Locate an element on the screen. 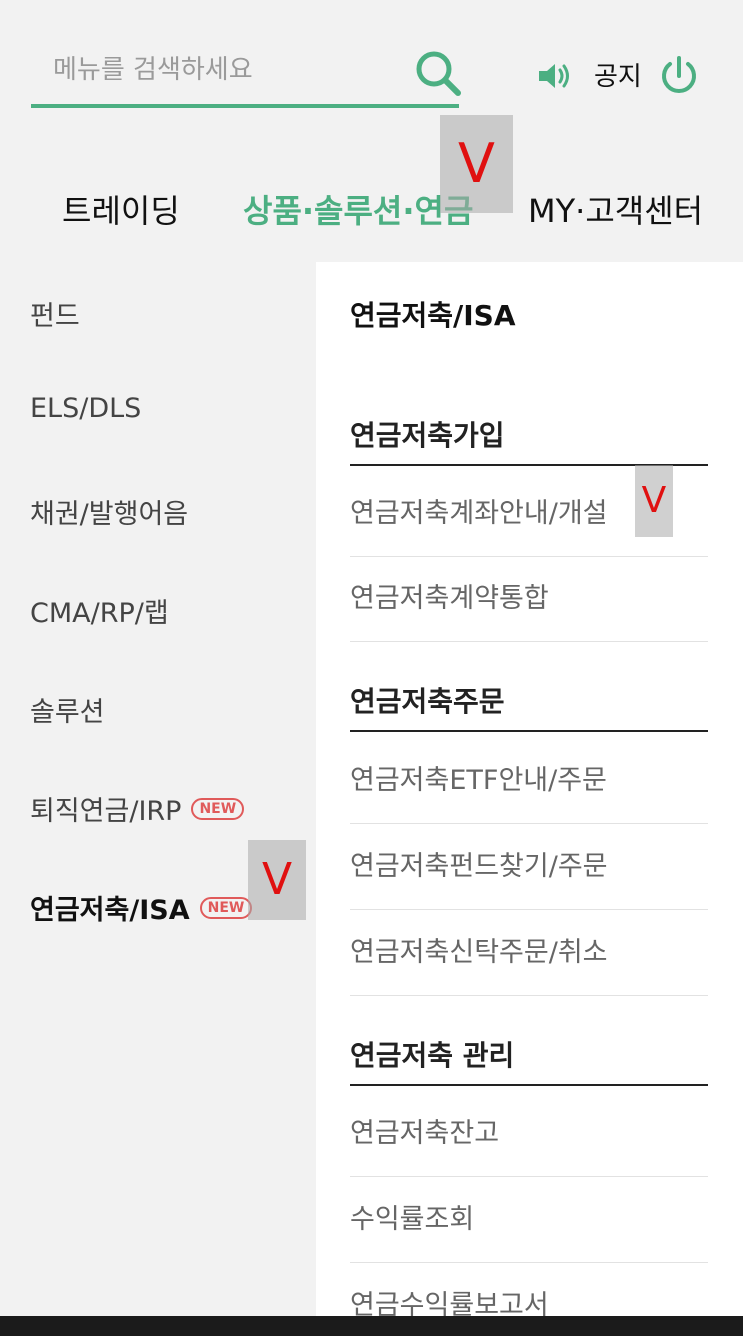 This screenshot has width=743, height=1336. left-menu-item-retirement-irp: 퇴직연금/IRP NEW is located at coordinates (137, 808).